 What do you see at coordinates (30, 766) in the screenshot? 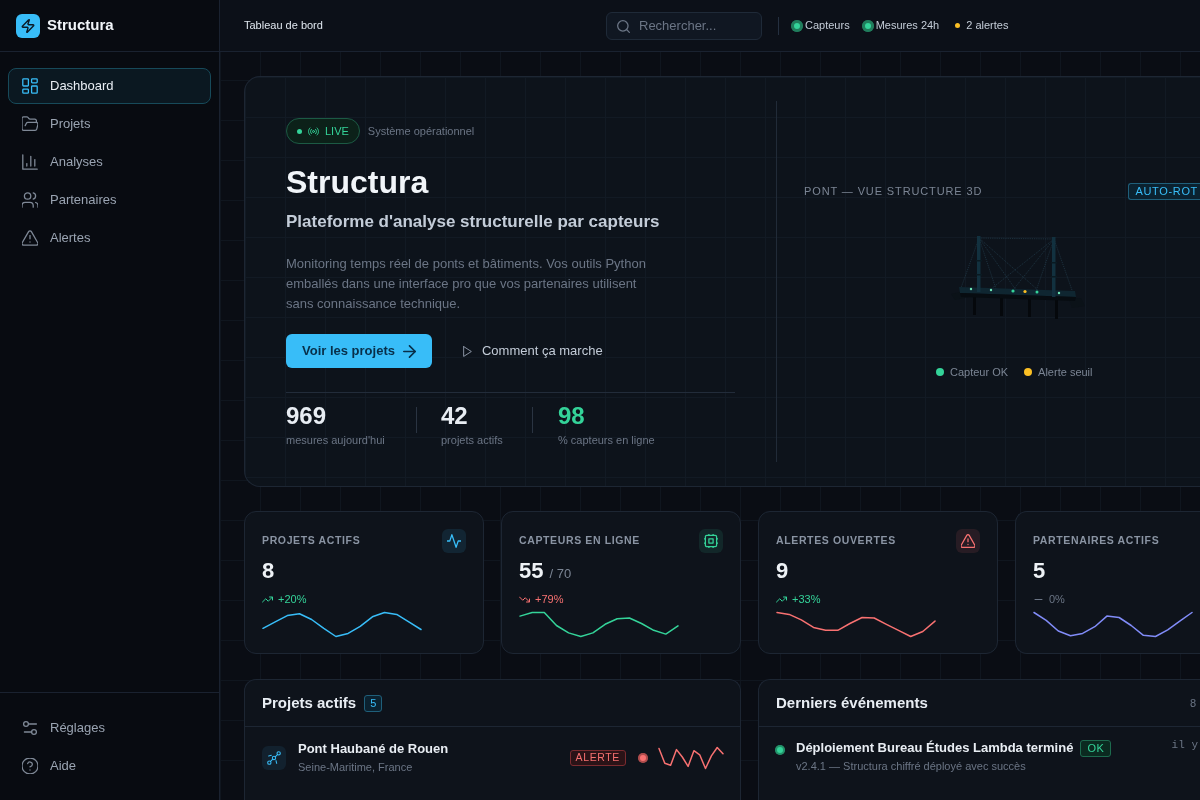
I see `help-icon` at bounding box center [30, 766].